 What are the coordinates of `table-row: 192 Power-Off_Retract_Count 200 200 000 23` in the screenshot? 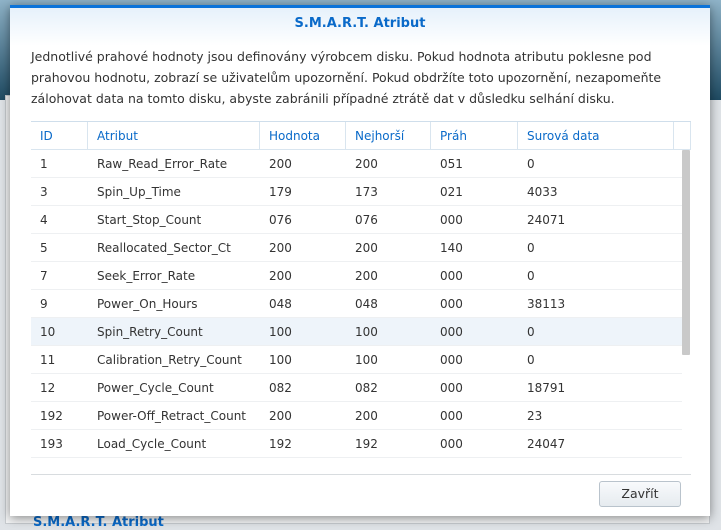 It's located at (356, 416).